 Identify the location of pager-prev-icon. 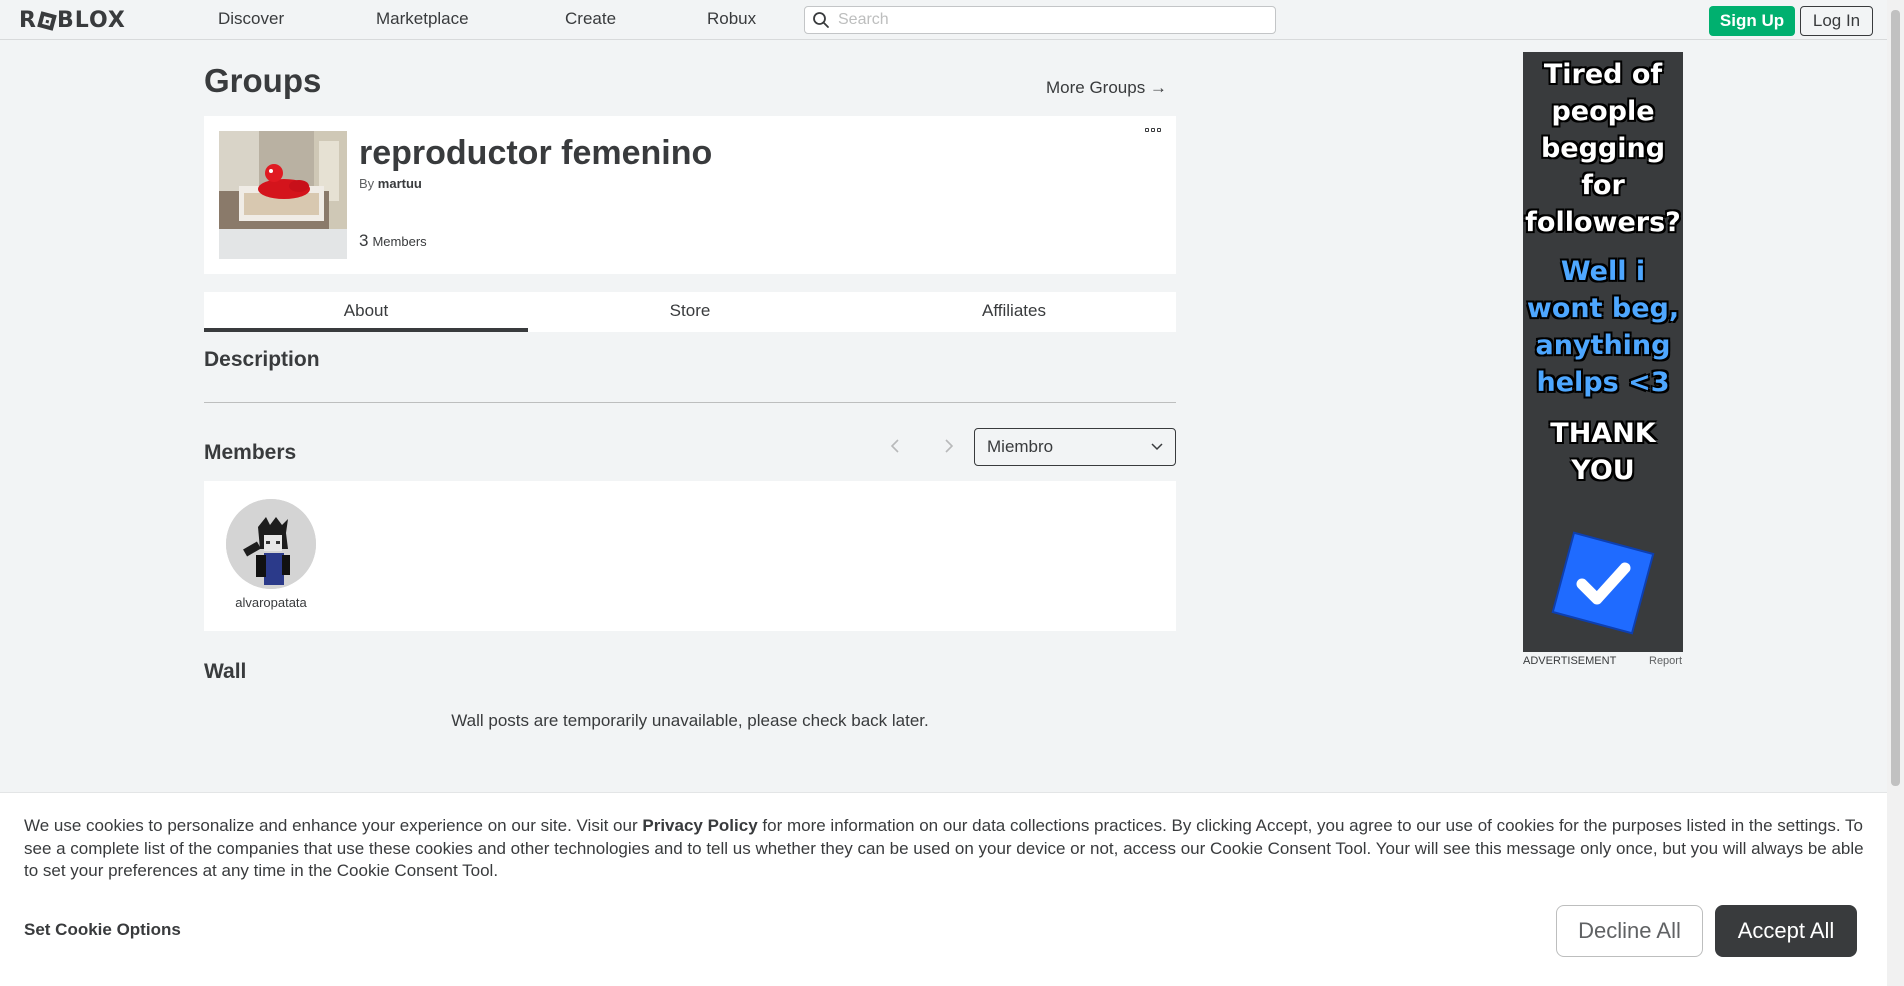
(896, 446).